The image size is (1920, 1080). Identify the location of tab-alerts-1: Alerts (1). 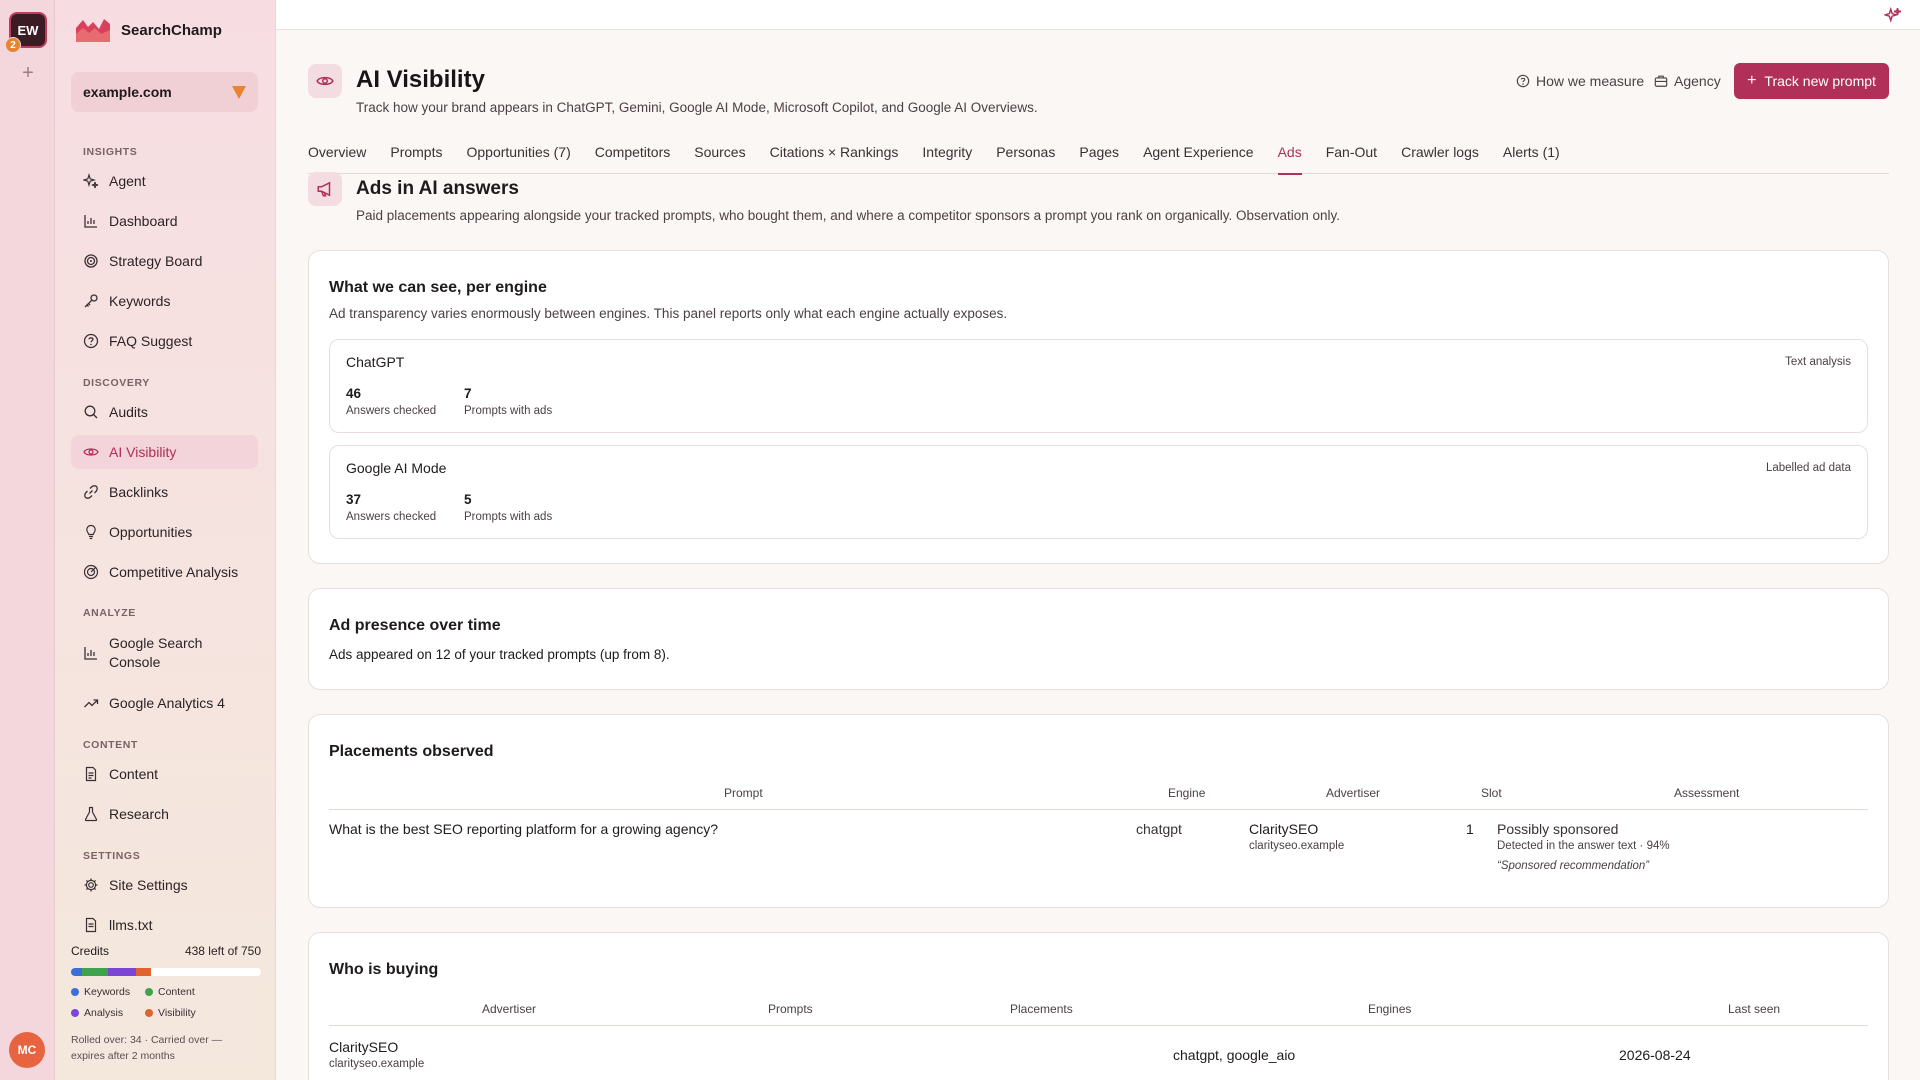
(1531, 159).